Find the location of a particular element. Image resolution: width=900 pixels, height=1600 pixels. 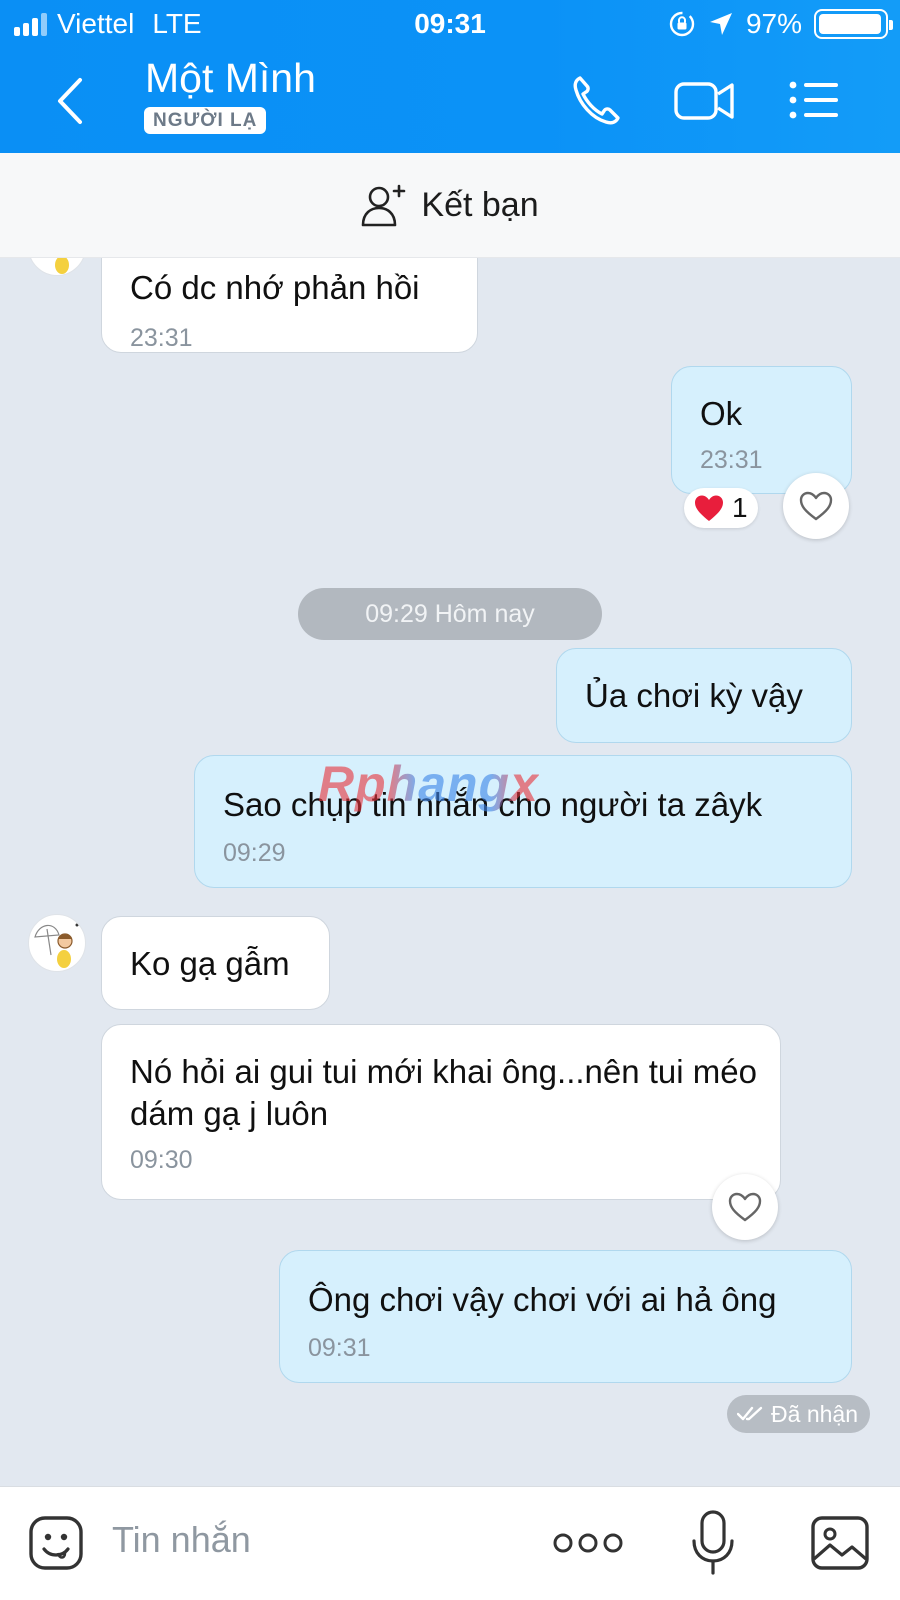

message-time: 09:31 is located at coordinates (339, 1348).